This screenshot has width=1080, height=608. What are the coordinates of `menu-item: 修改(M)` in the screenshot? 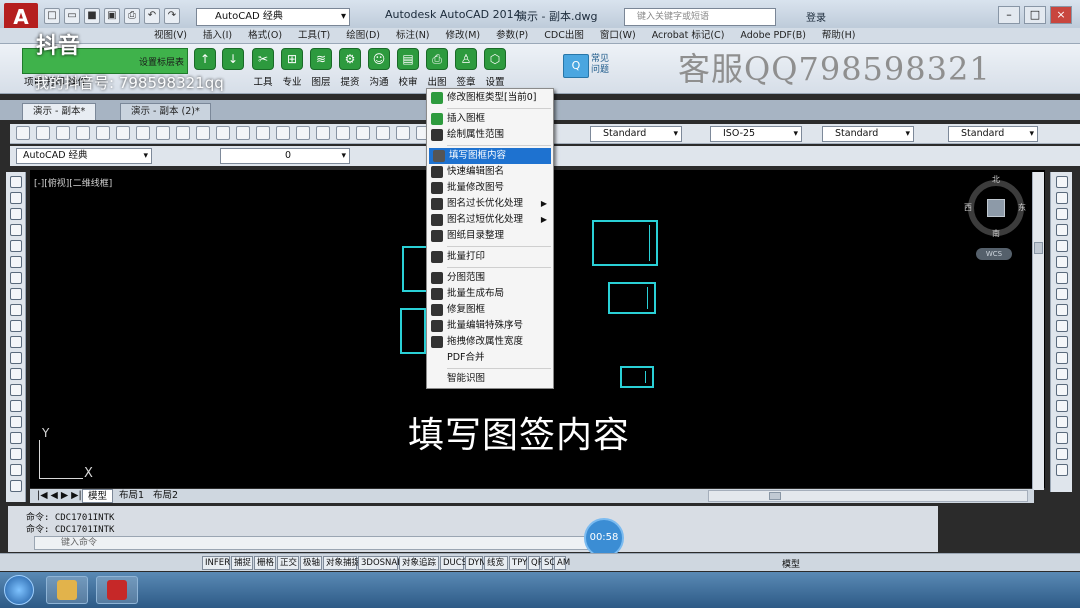 It's located at (463, 35).